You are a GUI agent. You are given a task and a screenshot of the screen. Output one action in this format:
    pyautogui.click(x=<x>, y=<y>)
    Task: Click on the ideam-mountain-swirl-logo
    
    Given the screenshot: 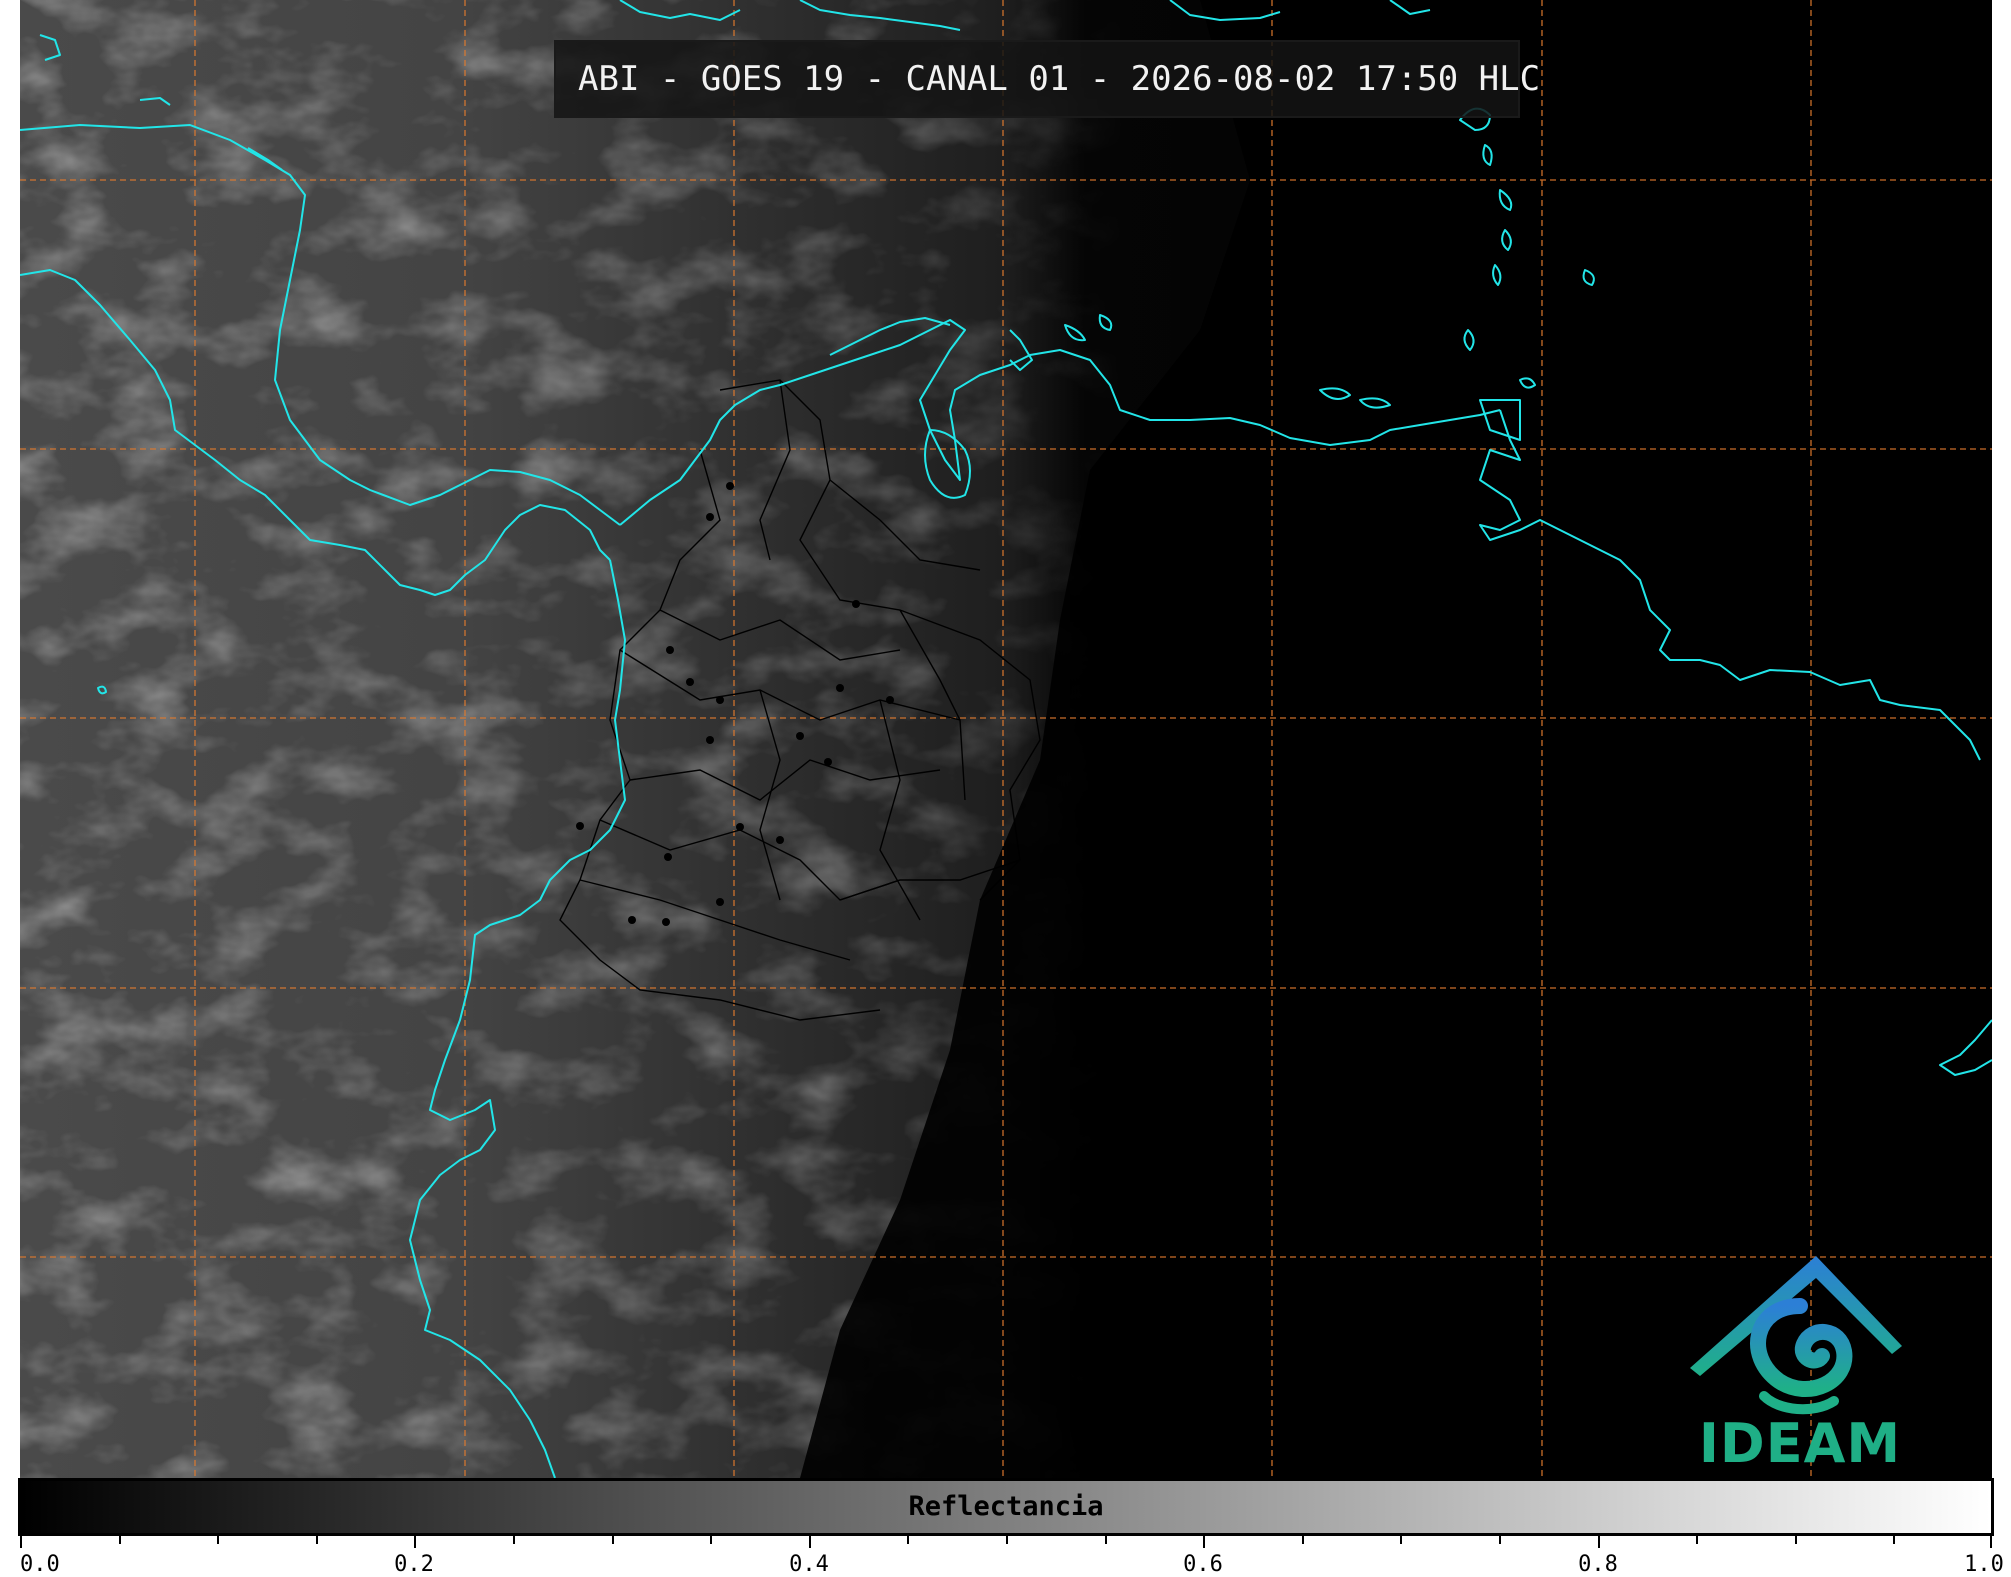 What is the action you would take?
    pyautogui.click(x=1796, y=1335)
    